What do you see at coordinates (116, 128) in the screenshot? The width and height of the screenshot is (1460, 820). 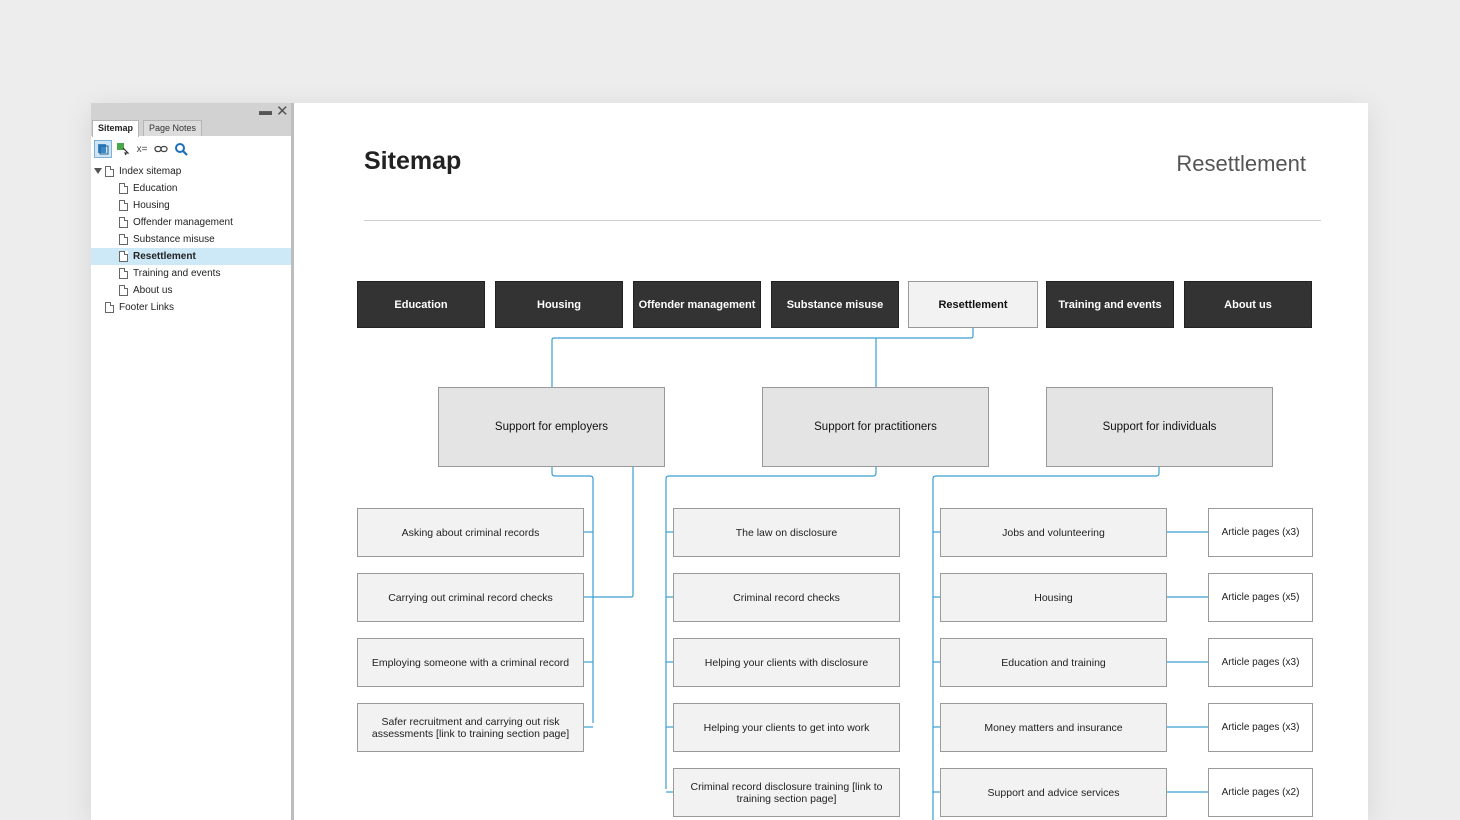 I see `tab-sitemap: Sitemap` at bounding box center [116, 128].